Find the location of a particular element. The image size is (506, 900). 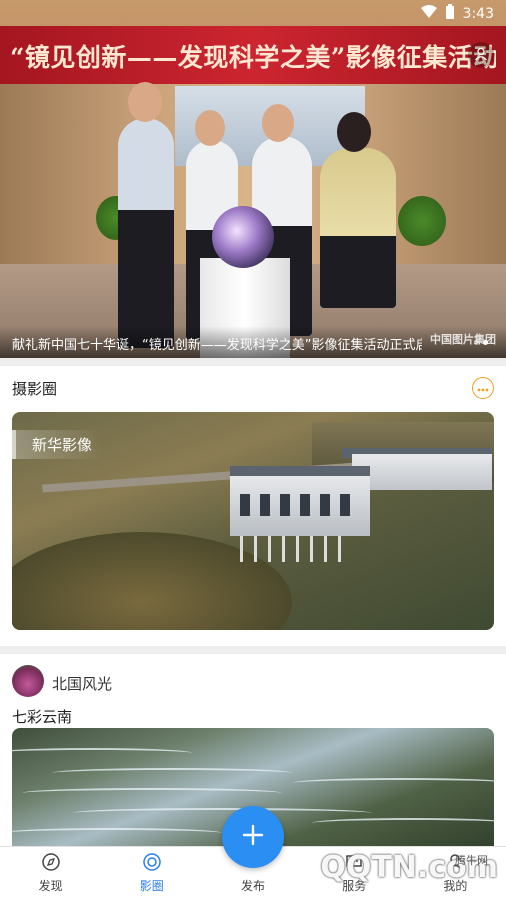

hero-caption: 献礼新中国七十华诞，“镜见创新——发现科学之美”影像征集活动正式启动 is located at coordinates (217, 345).